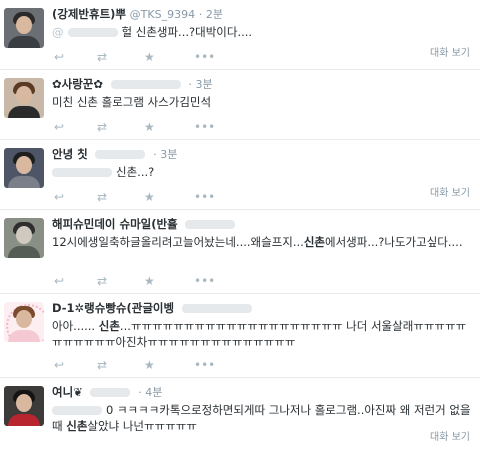 The width and height of the screenshot is (480, 450). What do you see at coordinates (214, 14) in the screenshot?
I see `timestamp: 2분` at bounding box center [214, 14].